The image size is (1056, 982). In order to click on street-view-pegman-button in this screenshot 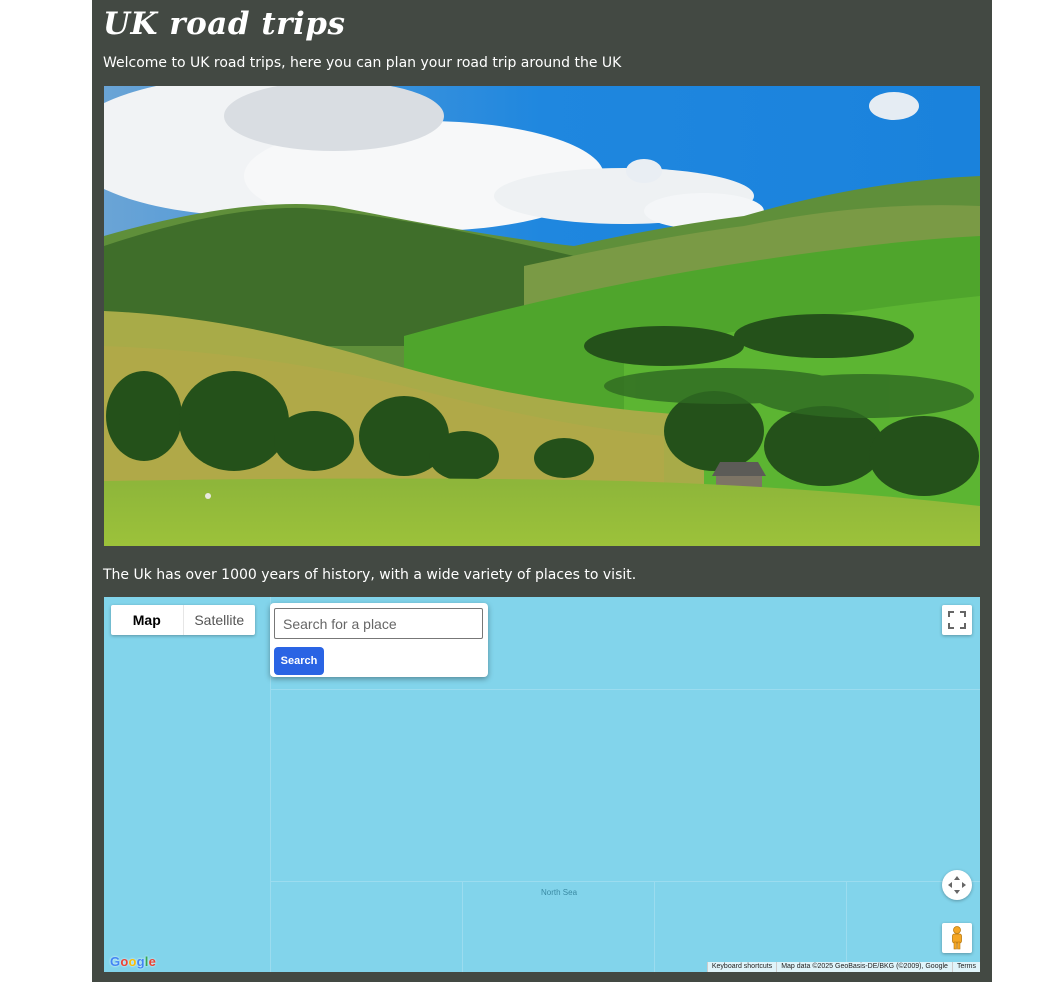, I will do `click(957, 938)`.